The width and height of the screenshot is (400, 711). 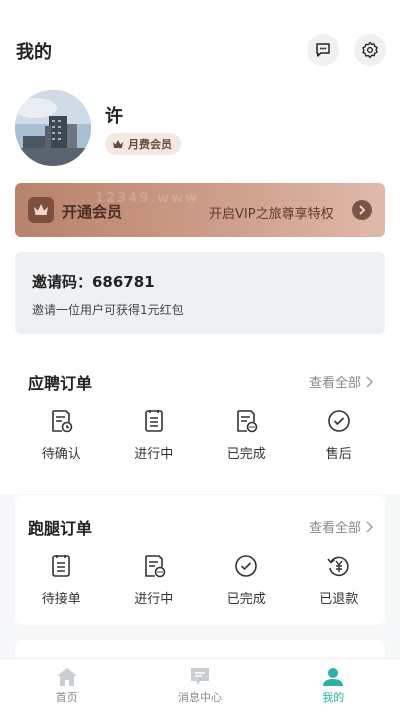 What do you see at coordinates (66, 697) in the screenshot?
I see `tab-label: 首页` at bounding box center [66, 697].